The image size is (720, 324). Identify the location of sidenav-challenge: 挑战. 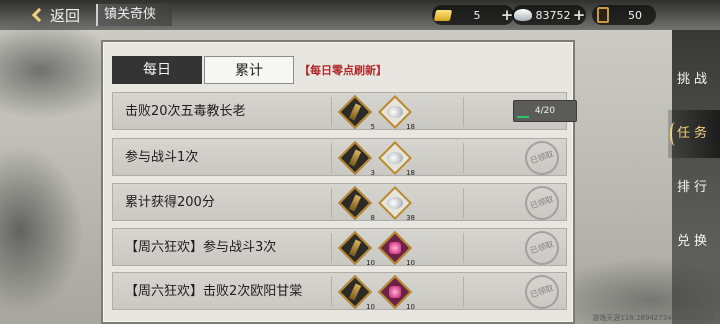
(694, 80).